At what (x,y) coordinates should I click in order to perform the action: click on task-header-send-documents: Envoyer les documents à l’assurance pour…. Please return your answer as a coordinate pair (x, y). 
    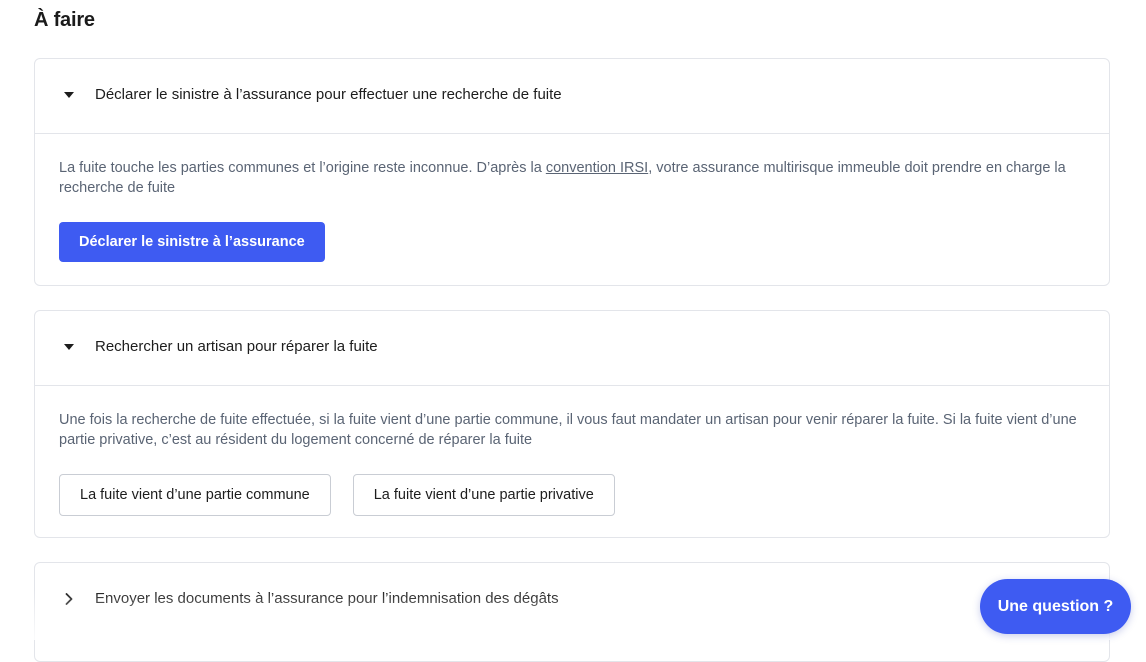
    Looking at the image, I should click on (572, 600).